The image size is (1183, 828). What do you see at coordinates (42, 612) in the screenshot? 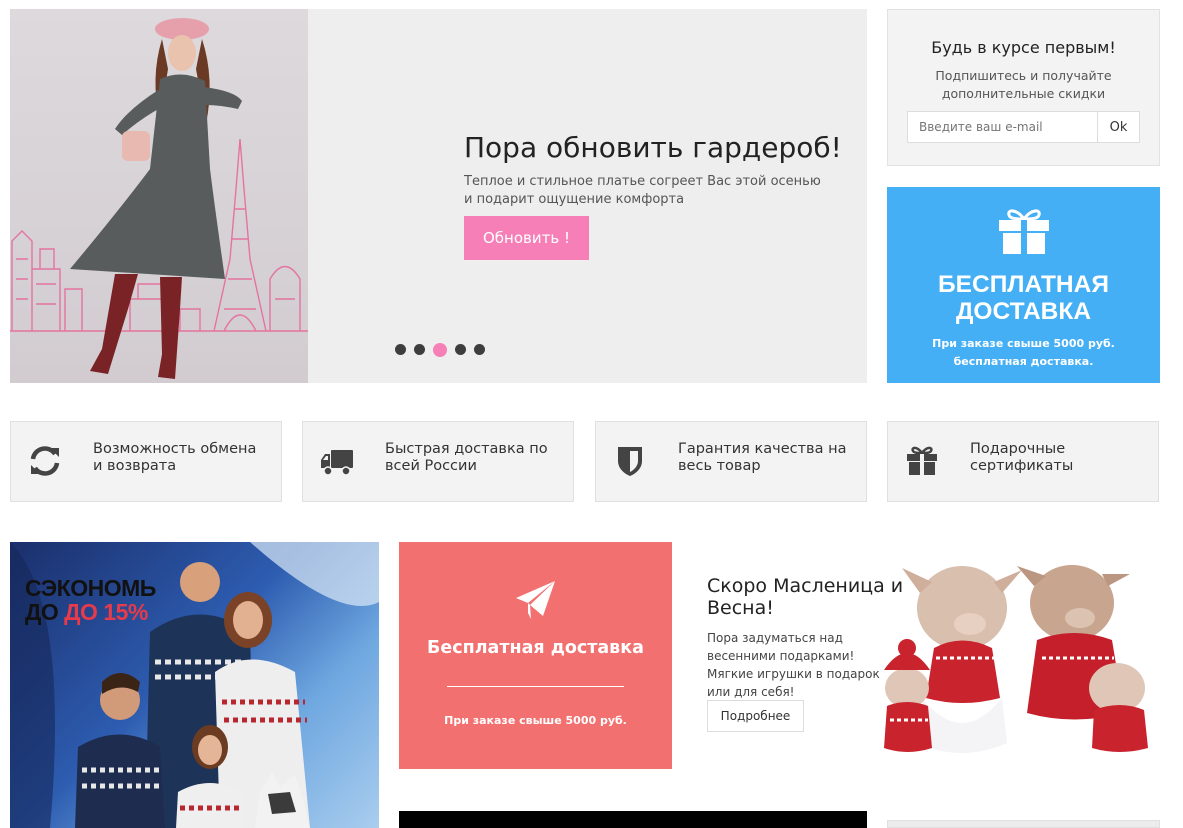
I see `promo-line2-prefix: ДО` at bounding box center [42, 612].